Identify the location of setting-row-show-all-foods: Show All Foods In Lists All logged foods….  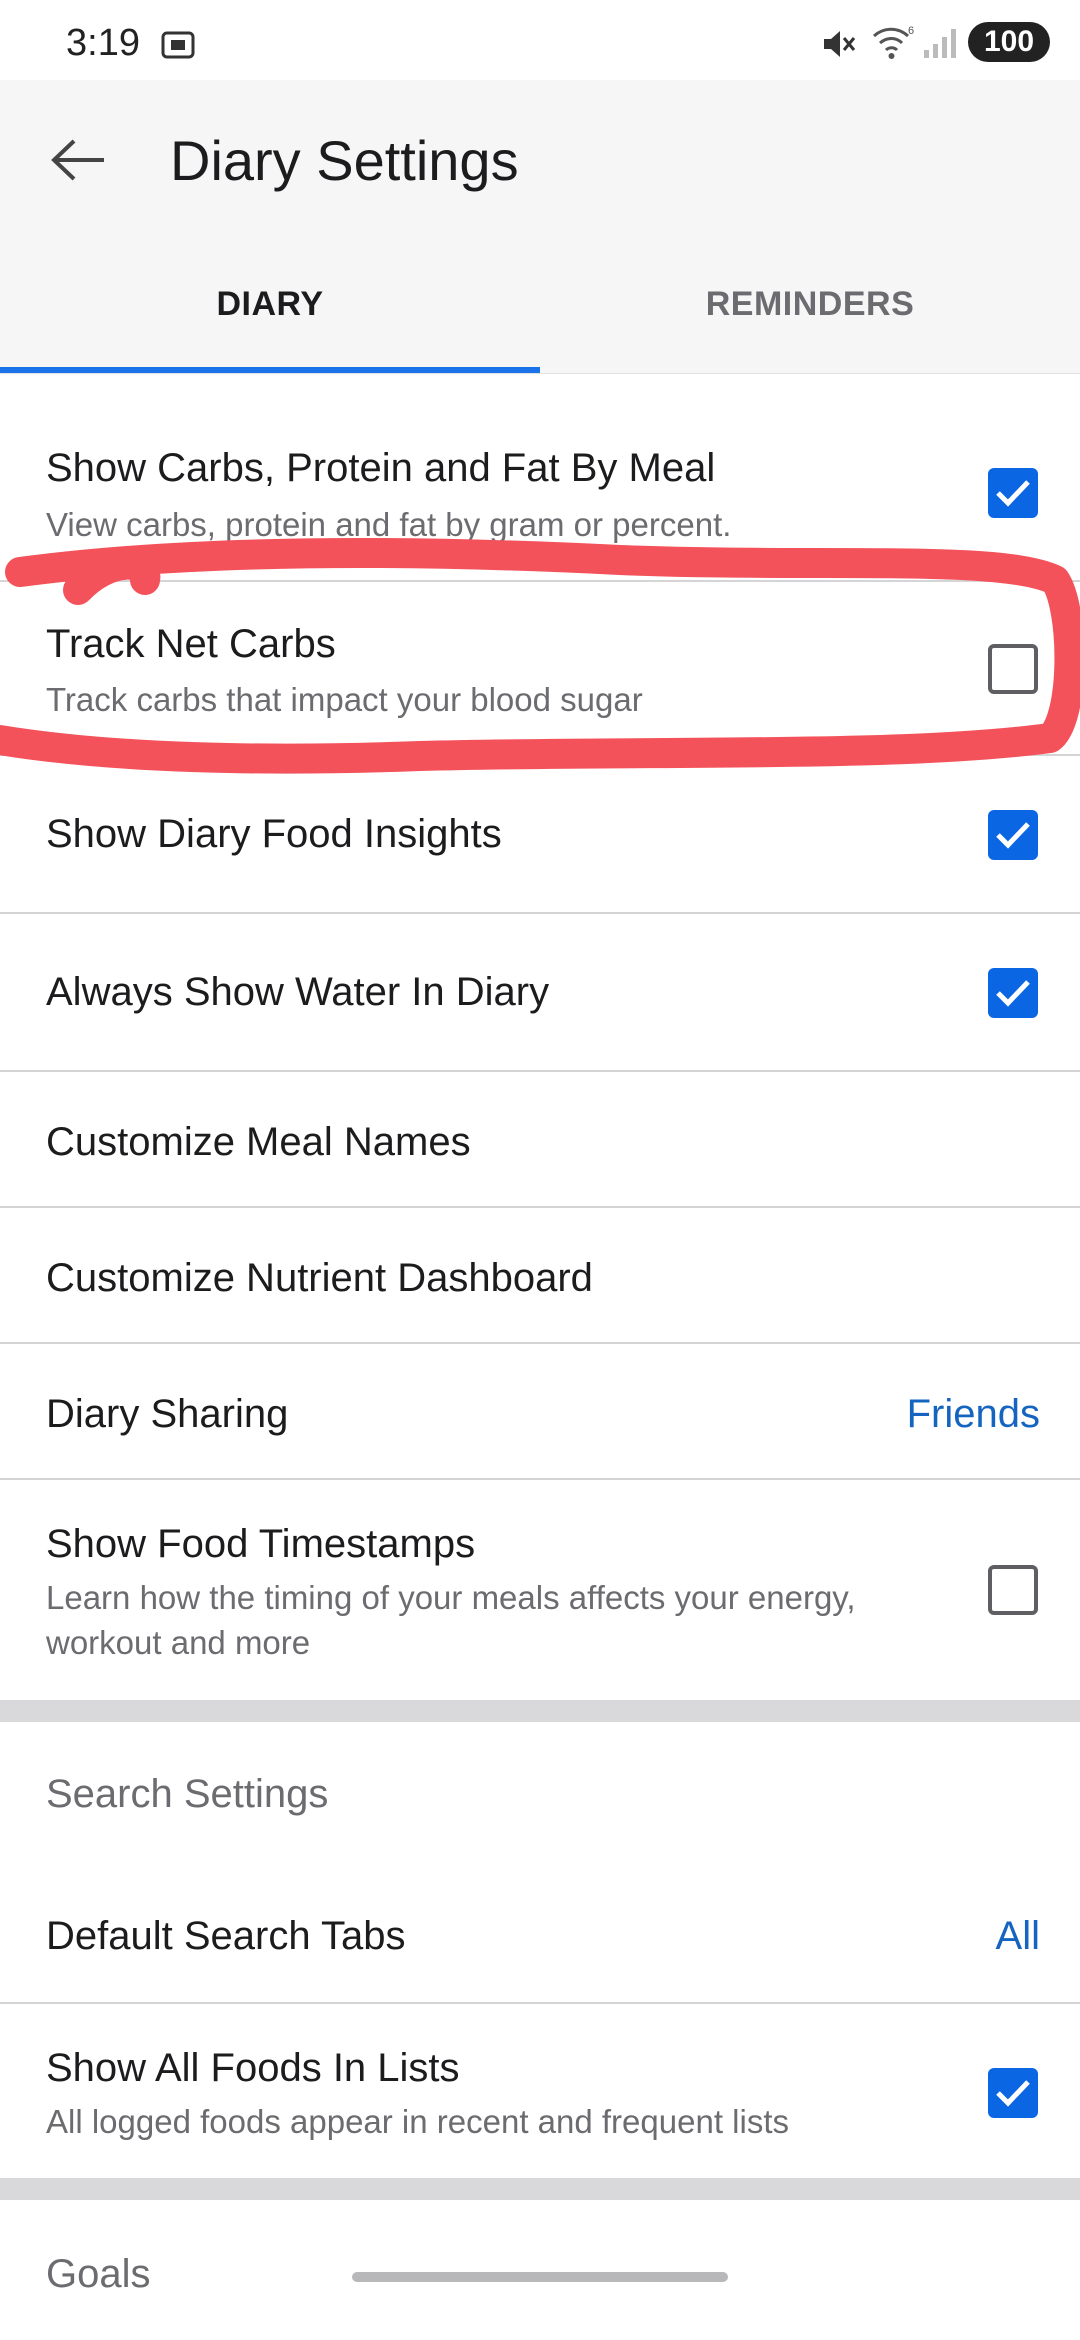
(540, 2091).